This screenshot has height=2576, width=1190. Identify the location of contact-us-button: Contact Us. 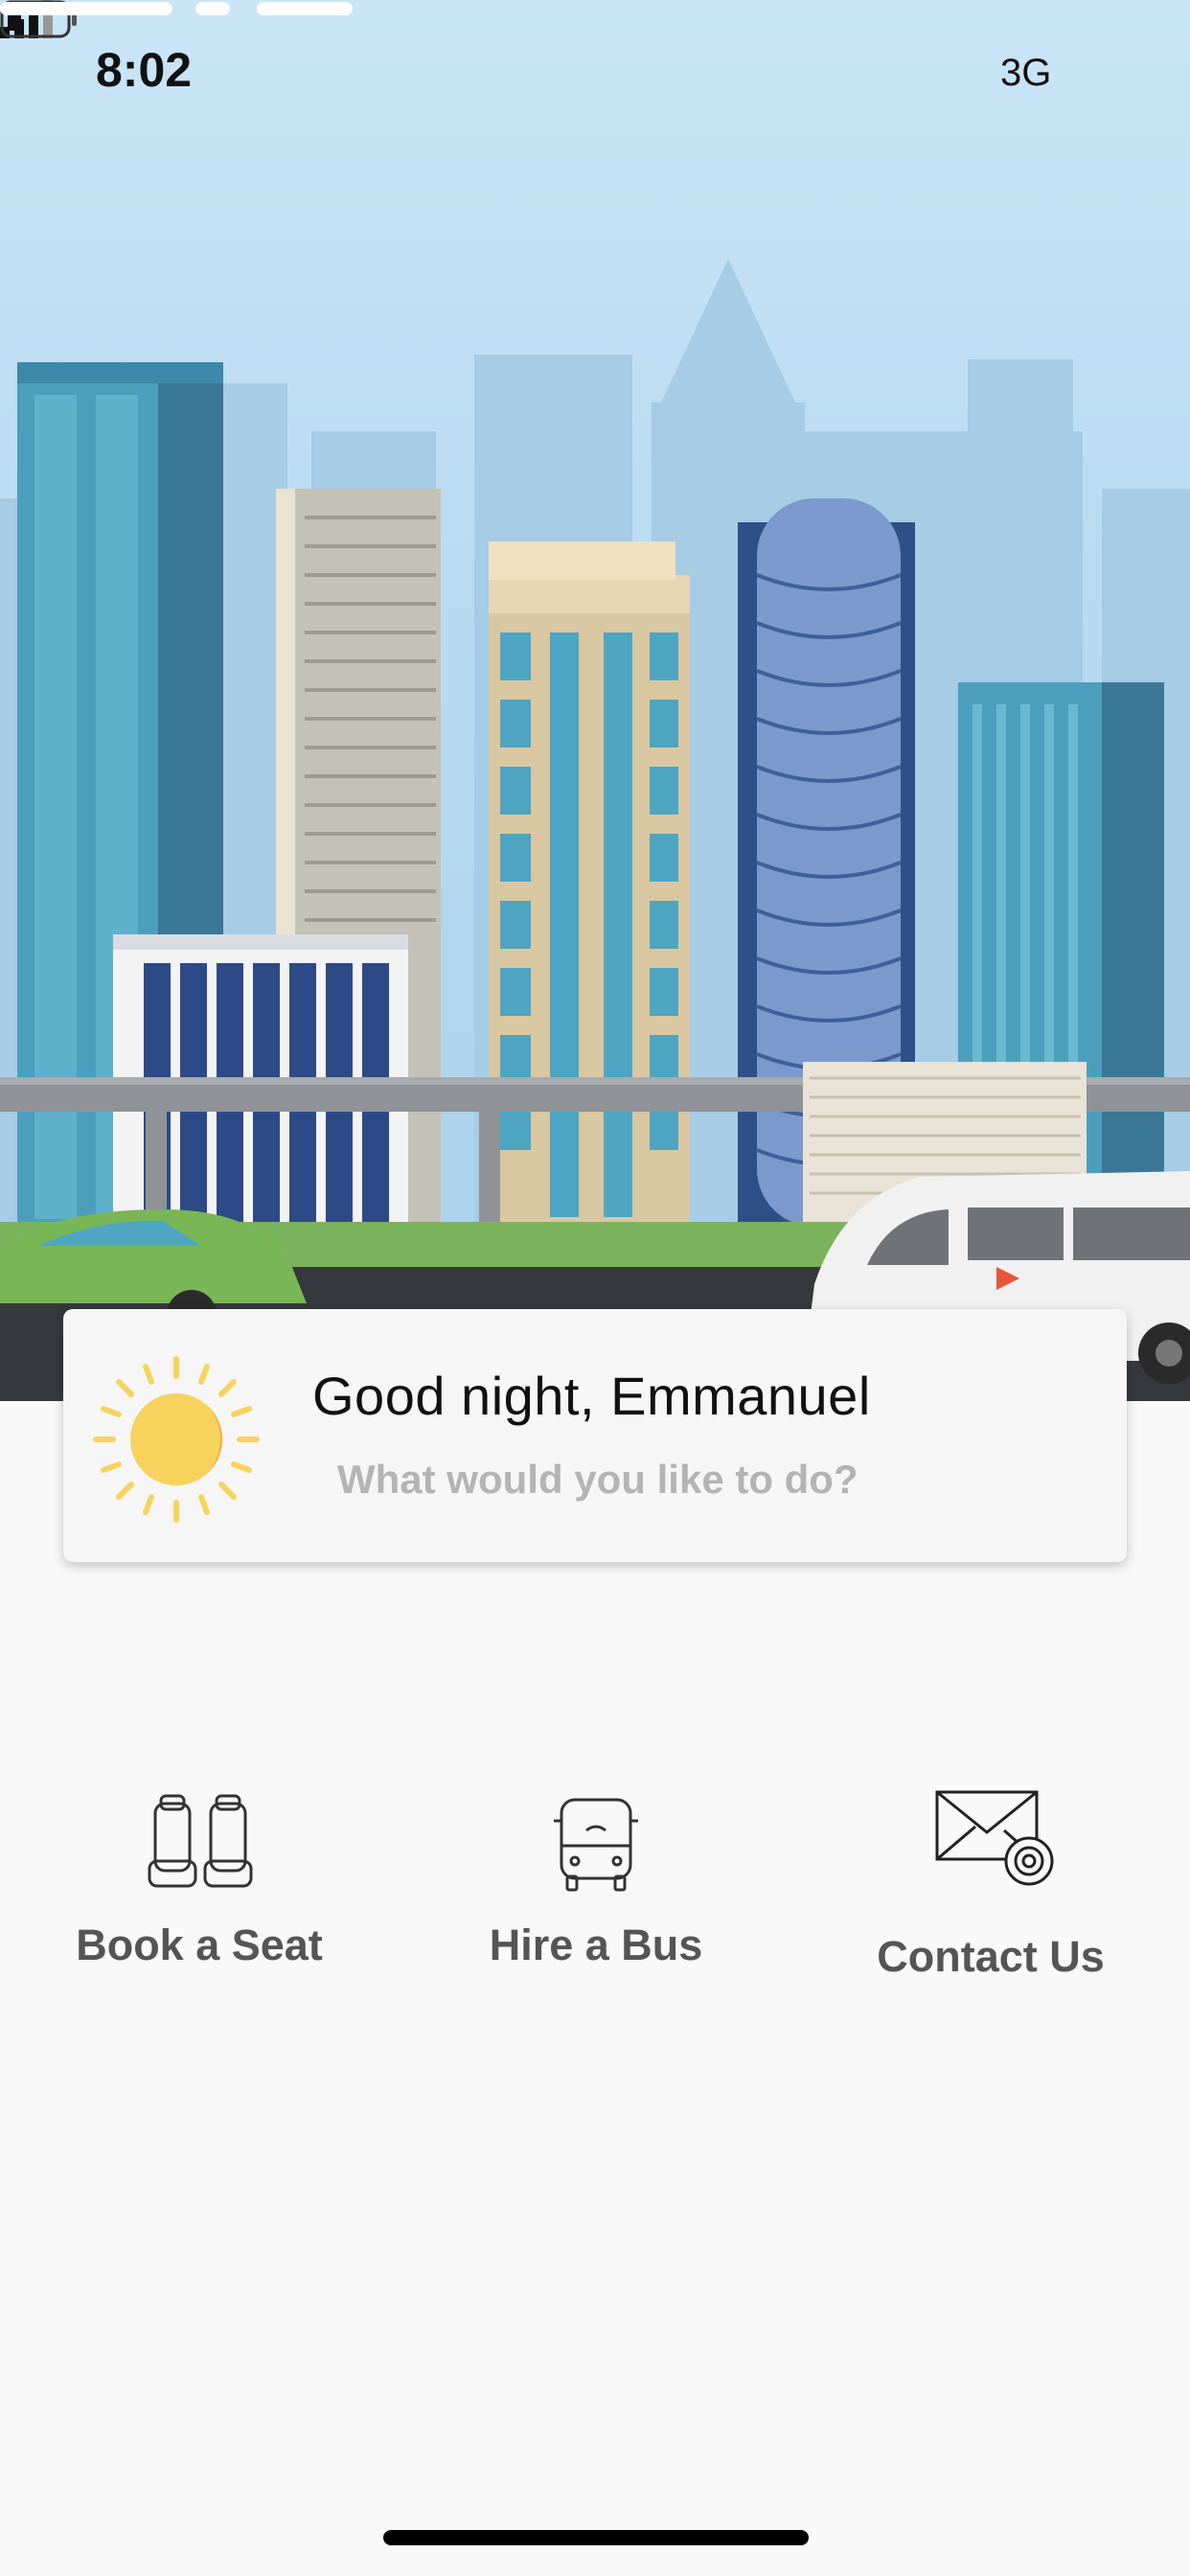
(991, 1907).